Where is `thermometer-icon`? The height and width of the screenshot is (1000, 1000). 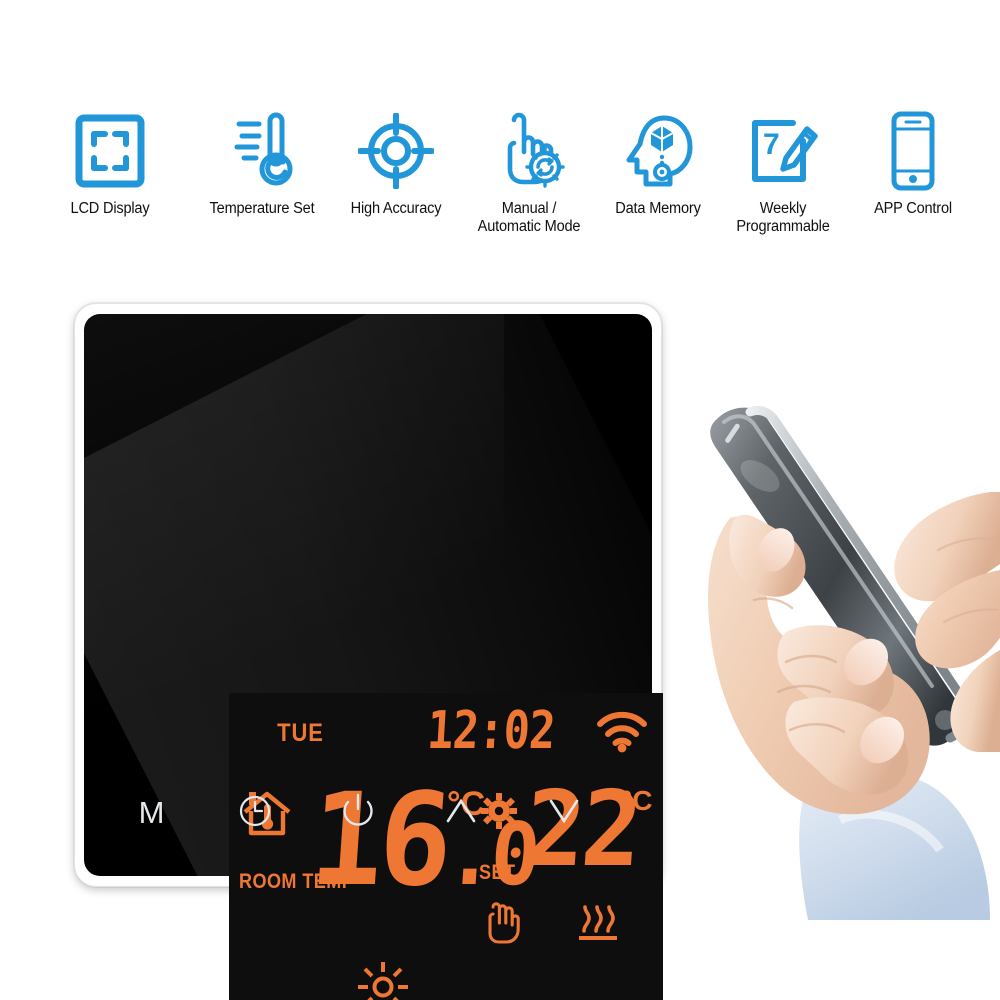
thermometer-icon is located at coordinates (262, 151).